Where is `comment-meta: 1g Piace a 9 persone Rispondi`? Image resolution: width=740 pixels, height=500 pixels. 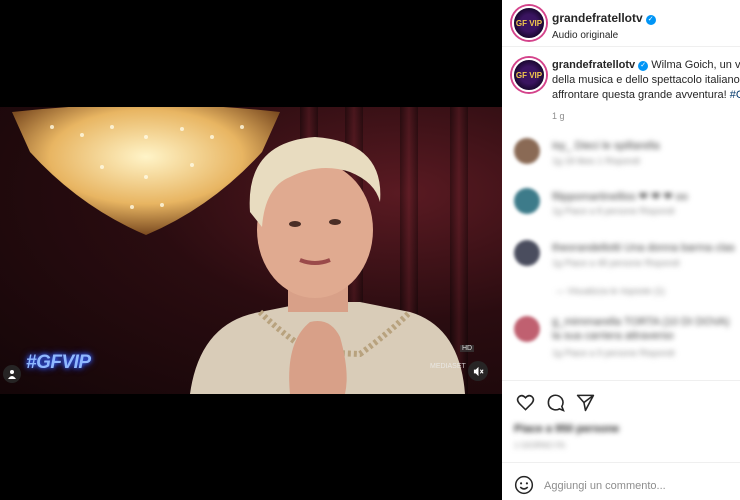
comment-meta: 1g Piace a 9 persone Rispondi is located at coordinates (613, 353).